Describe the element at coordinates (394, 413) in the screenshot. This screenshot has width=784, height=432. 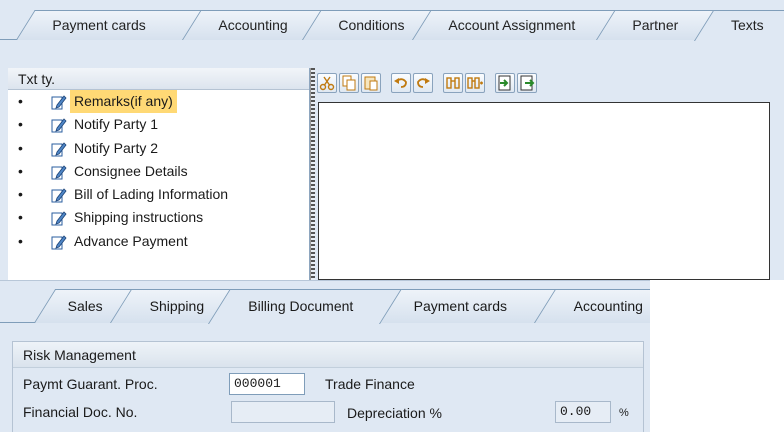
I see `depreciation-label: Depreciation %` at that location.